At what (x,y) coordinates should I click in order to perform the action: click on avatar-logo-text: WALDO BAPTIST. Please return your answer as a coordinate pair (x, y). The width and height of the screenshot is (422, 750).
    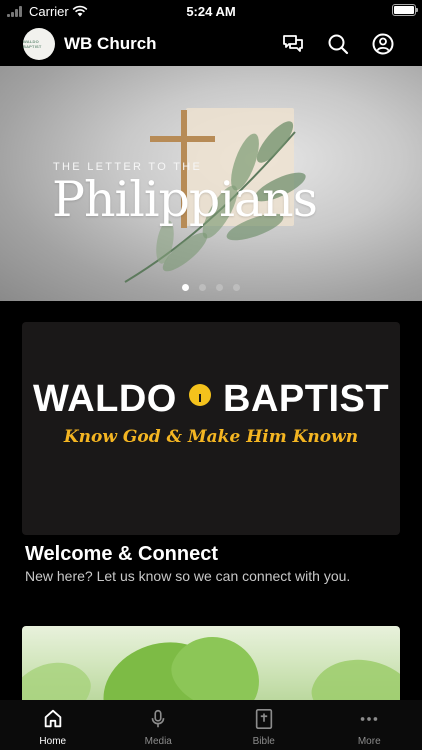
    Looking at the image, I should click on (32, 44).